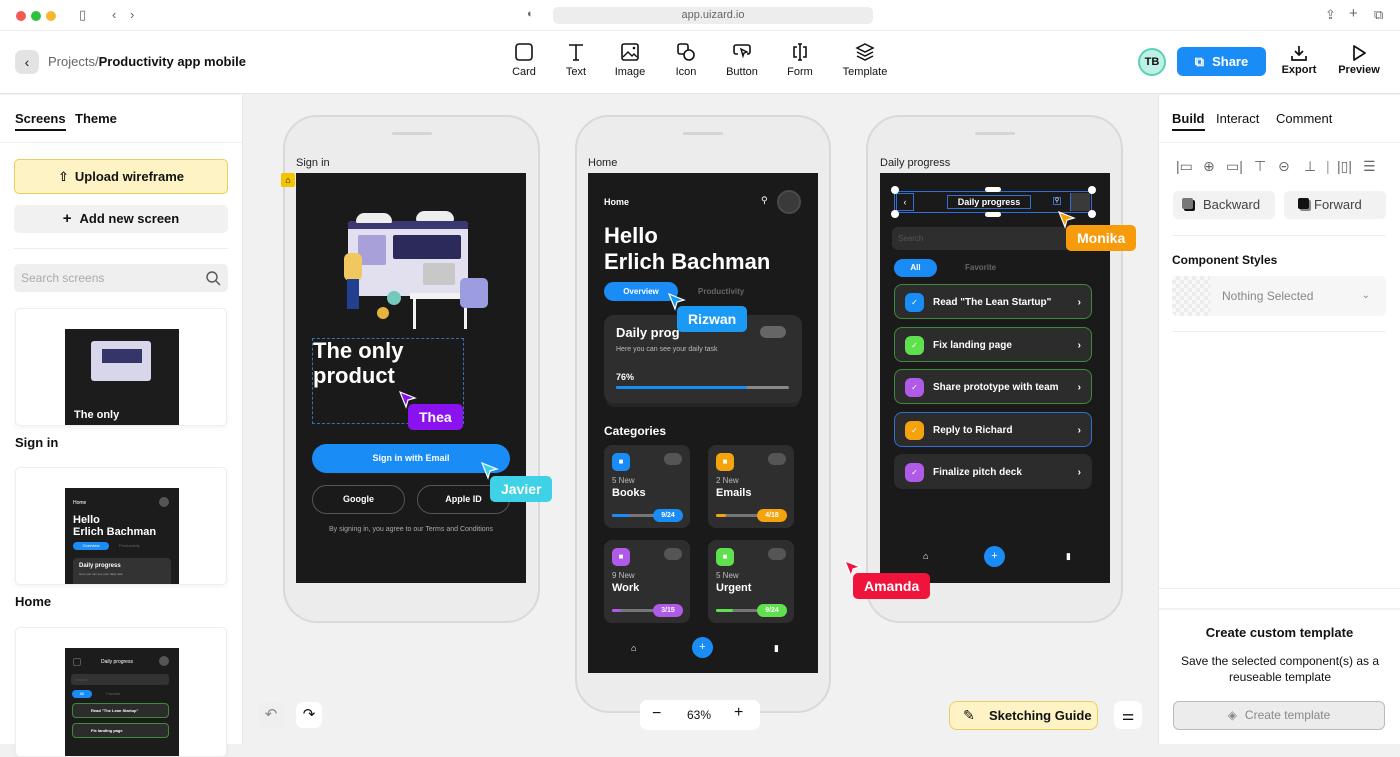 Image resolution: width=1400 pixels, height=757 pixels. Describe the element at coordinates (576, 60) in the screenshot. I see `tool-text: Text` at that location.